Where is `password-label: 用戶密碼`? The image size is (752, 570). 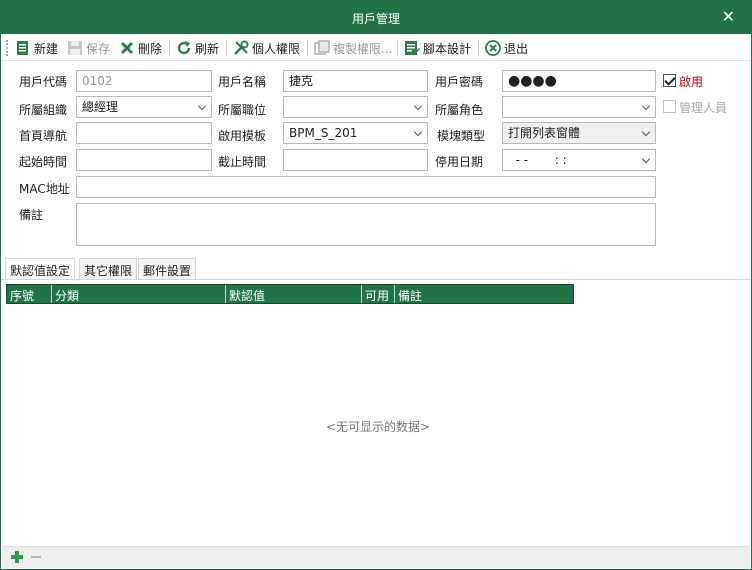 password-label: 用戶密碼 is located at coordinates (459, 82).